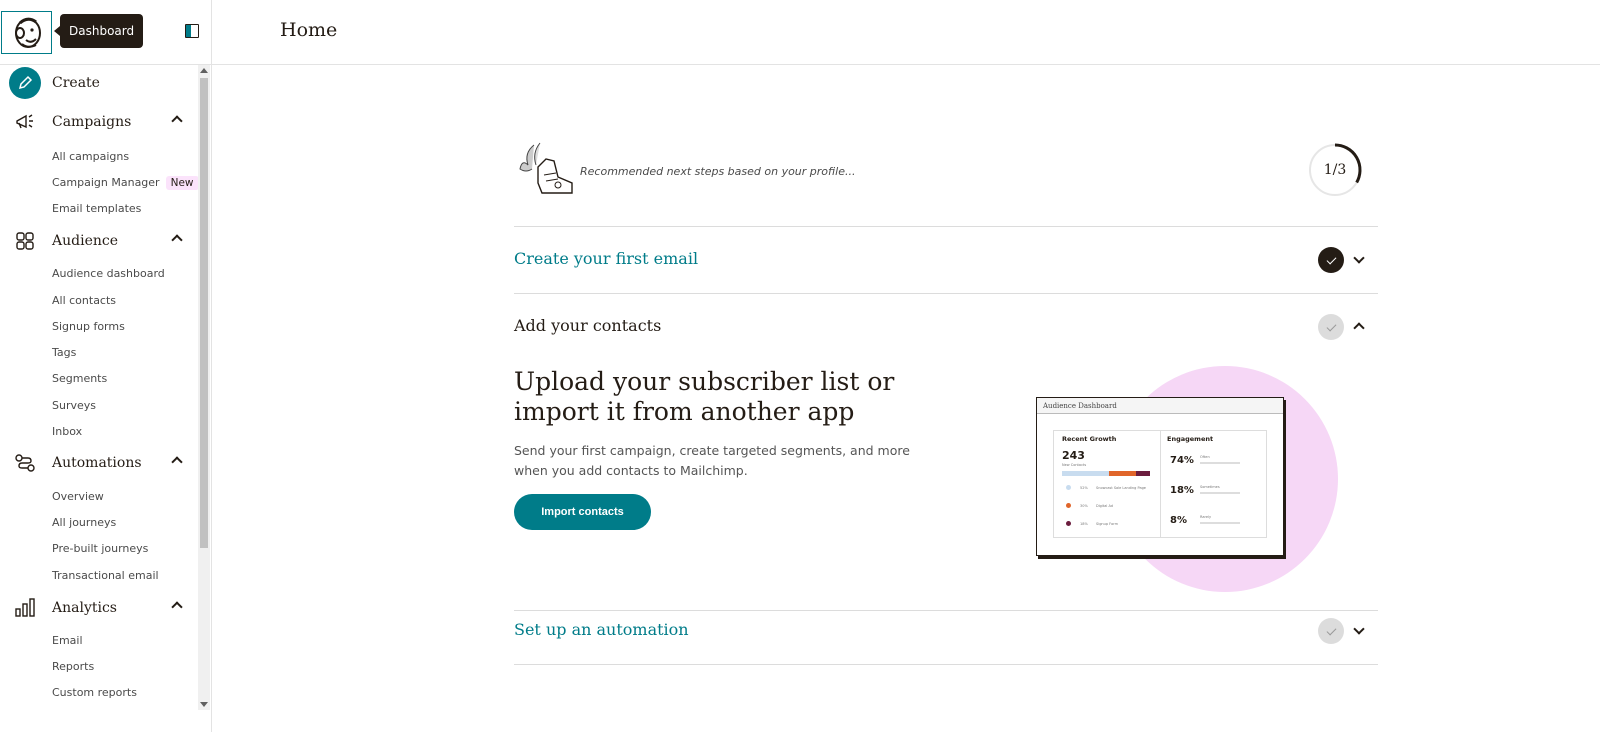 This screenshot has height=732, width=1600. I want to click on progress-ring: 1/3, so click(1335, 170).